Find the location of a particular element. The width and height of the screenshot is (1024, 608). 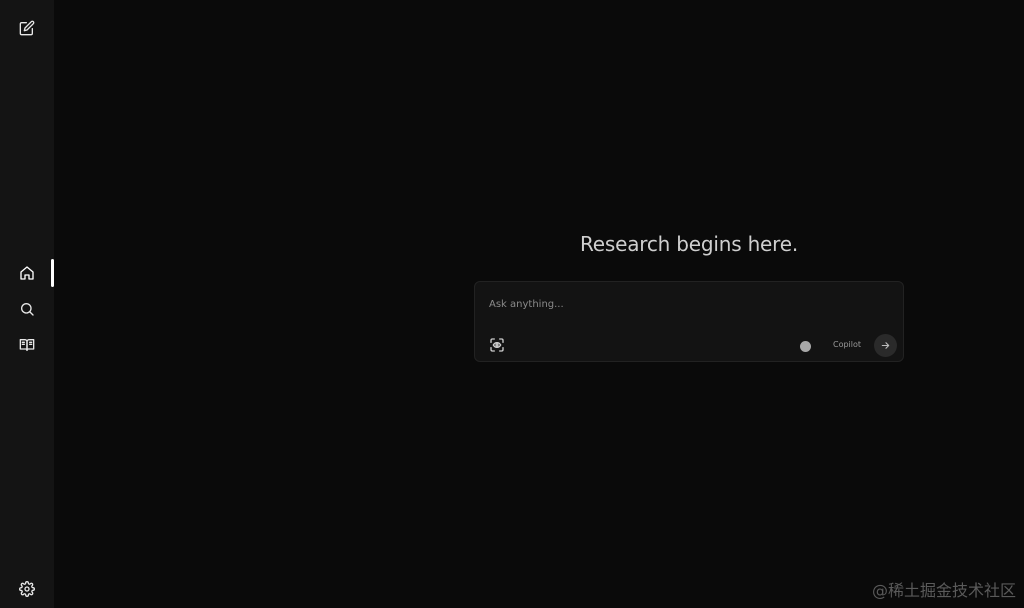

new-thread-button is located at coordinates (27, 28).